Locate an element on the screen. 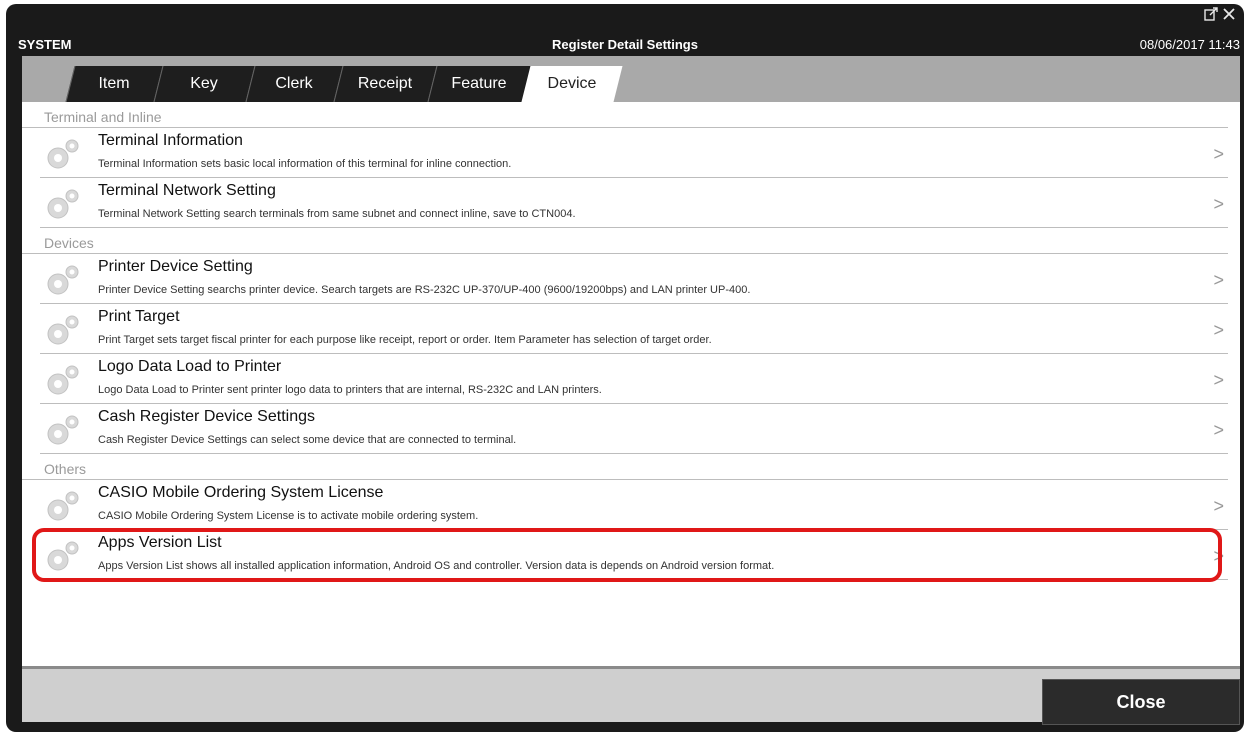 This screenshot has width=1250, height=736. item-title: Cash Register Device Settings is located at coordinates (206, 416).